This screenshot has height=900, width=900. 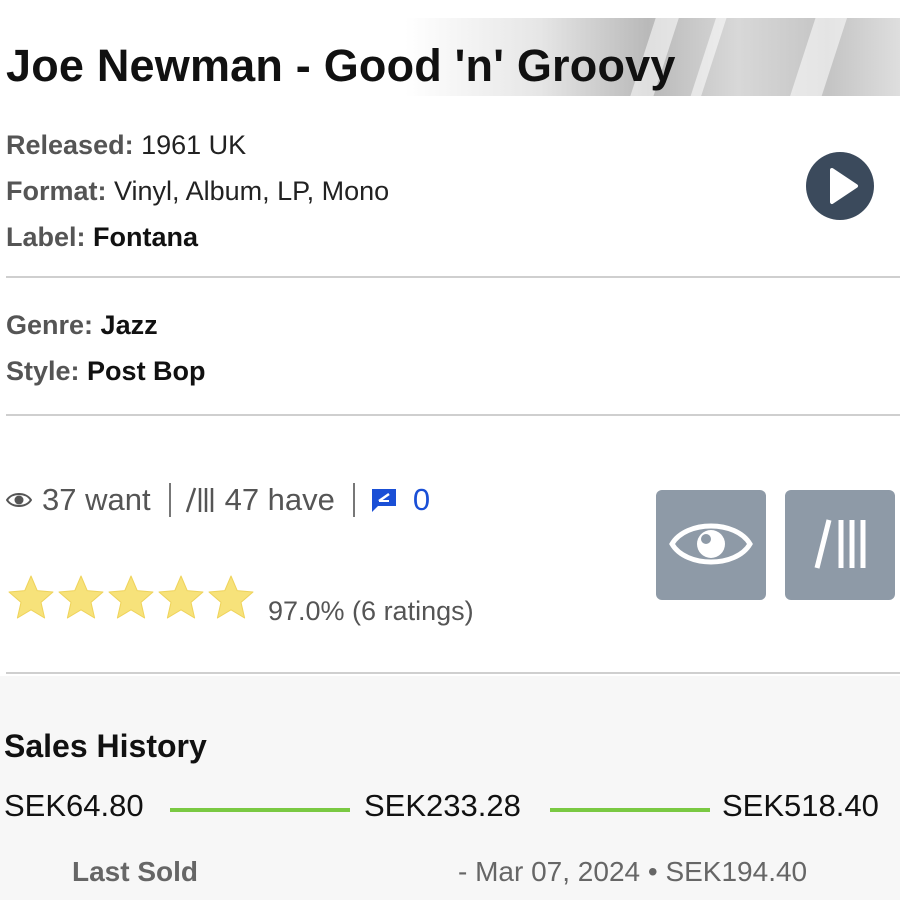 I want to click on have-count: 47 have, so click(x=280, y=500).